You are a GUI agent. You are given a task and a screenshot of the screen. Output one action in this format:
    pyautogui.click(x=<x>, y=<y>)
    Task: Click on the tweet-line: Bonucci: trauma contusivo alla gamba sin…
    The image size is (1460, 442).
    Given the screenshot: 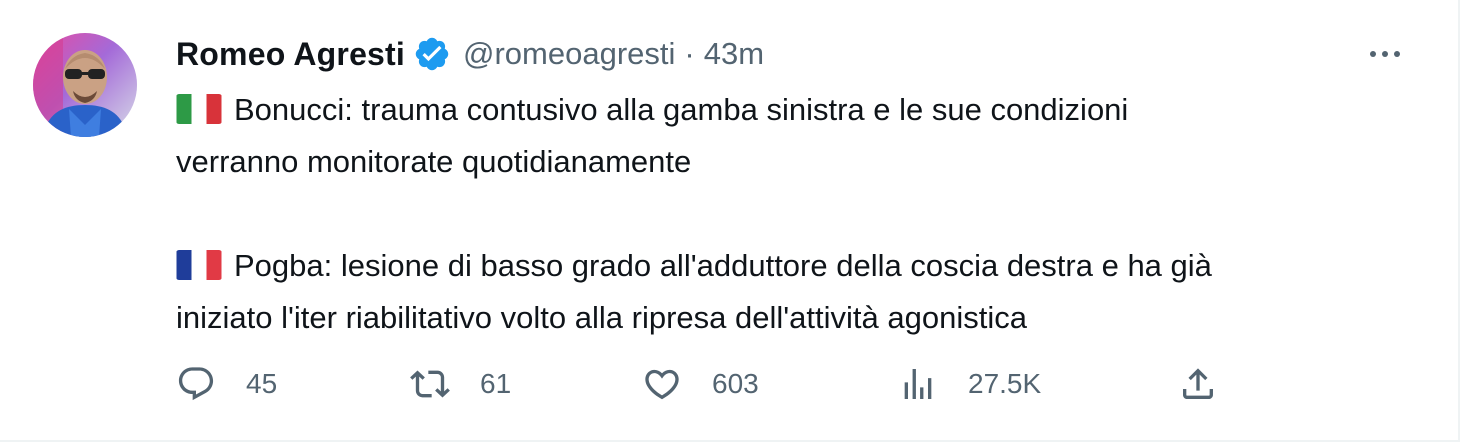 What is the action you would take?
    pyautogui.click(x=681, y=109)
    